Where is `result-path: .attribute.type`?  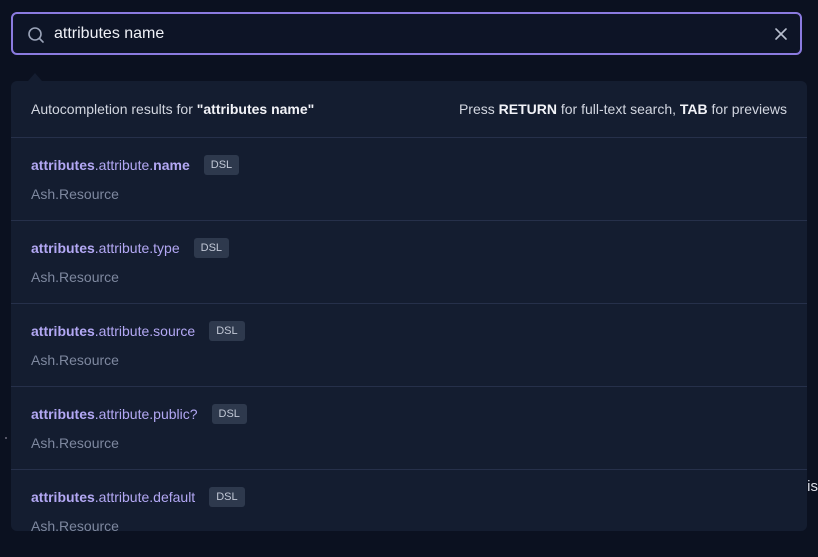 result-path: .attribute.type is located at coordinates (137, 248).